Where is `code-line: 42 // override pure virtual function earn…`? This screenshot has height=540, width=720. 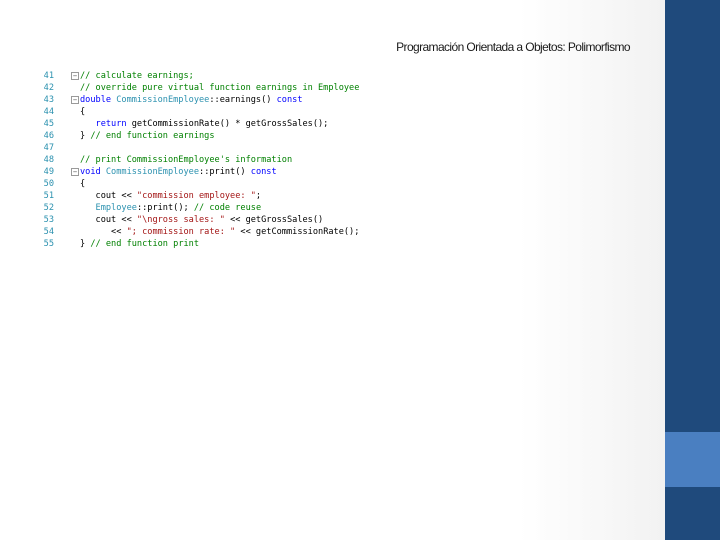
code-line: 42 // override pure virtual function earn… is located at coordinates (238, 88).